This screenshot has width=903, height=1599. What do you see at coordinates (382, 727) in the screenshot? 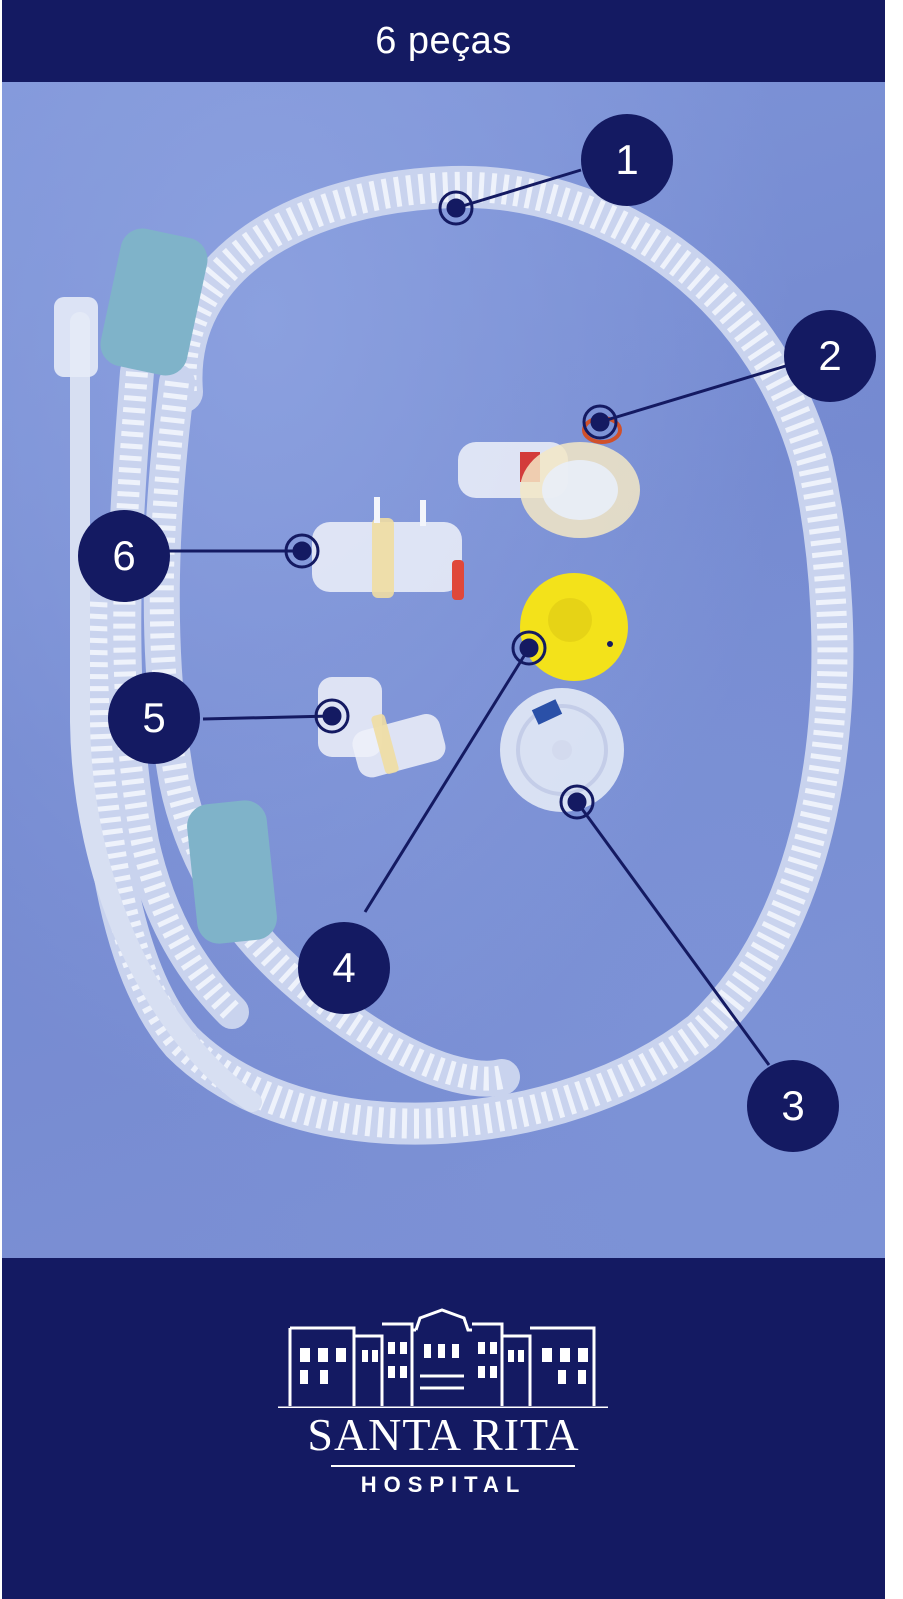
I see `elbow-connector-part` at bounding box center [382, 727].